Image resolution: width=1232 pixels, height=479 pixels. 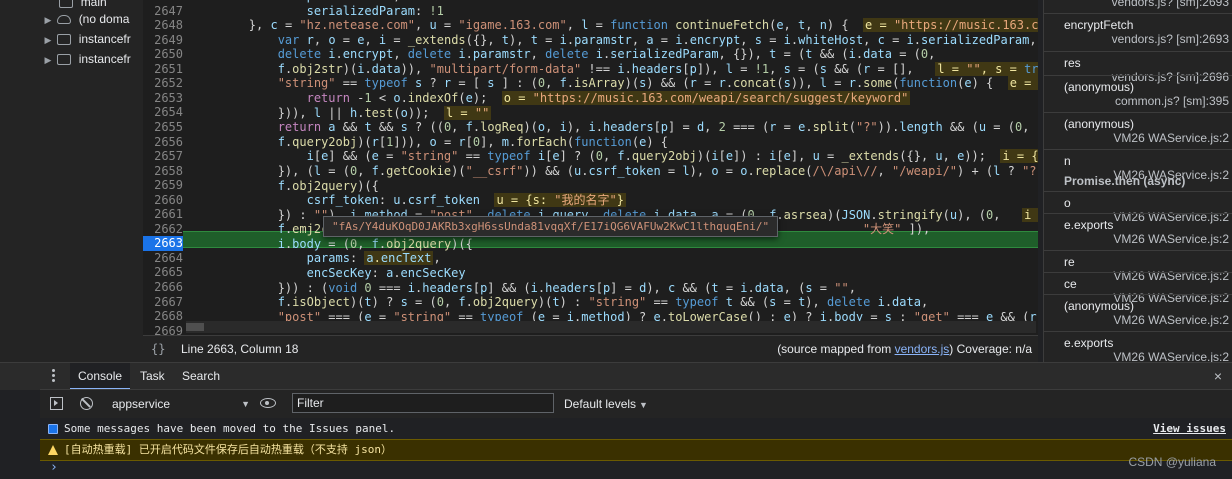 What do you see at coordinates (163, 156) in the screenshot?
I see `line-number: 2657` at bounding box center [163, 156].